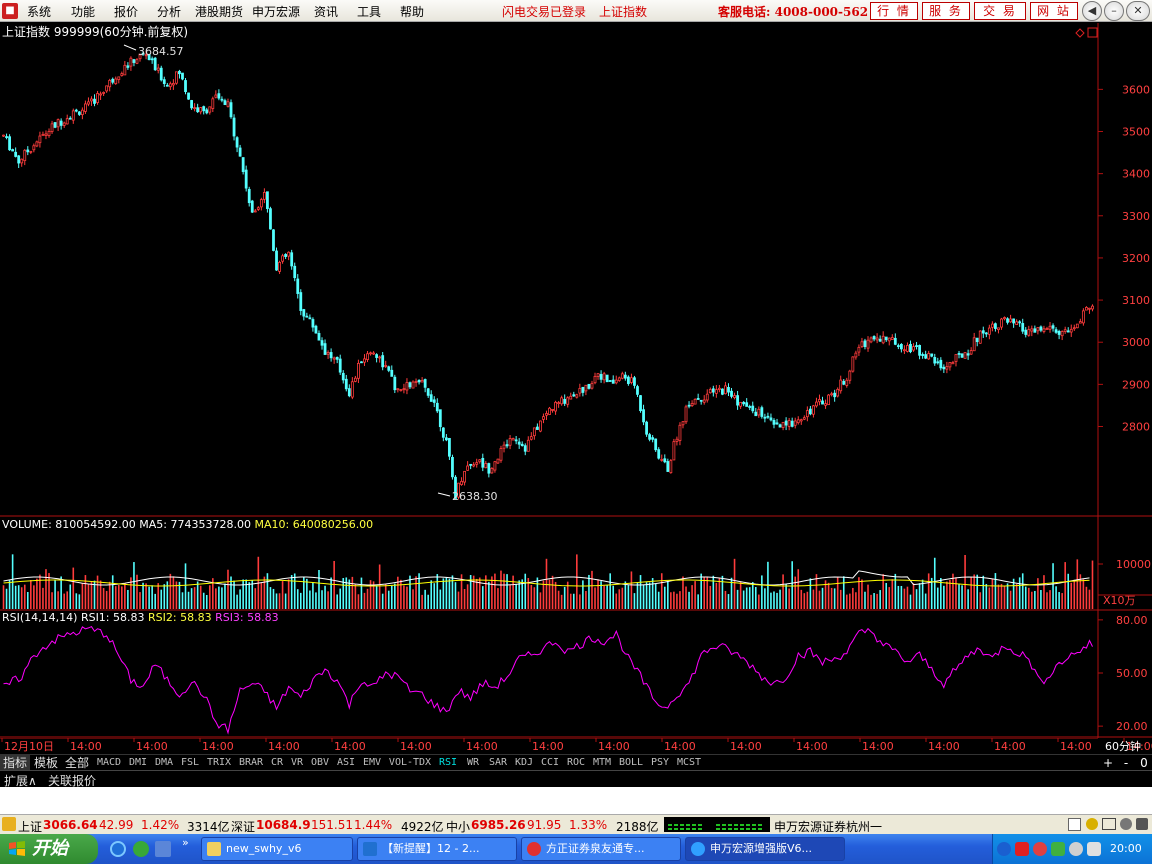  I want to click on service-button: 服 务, so click(946, 11).